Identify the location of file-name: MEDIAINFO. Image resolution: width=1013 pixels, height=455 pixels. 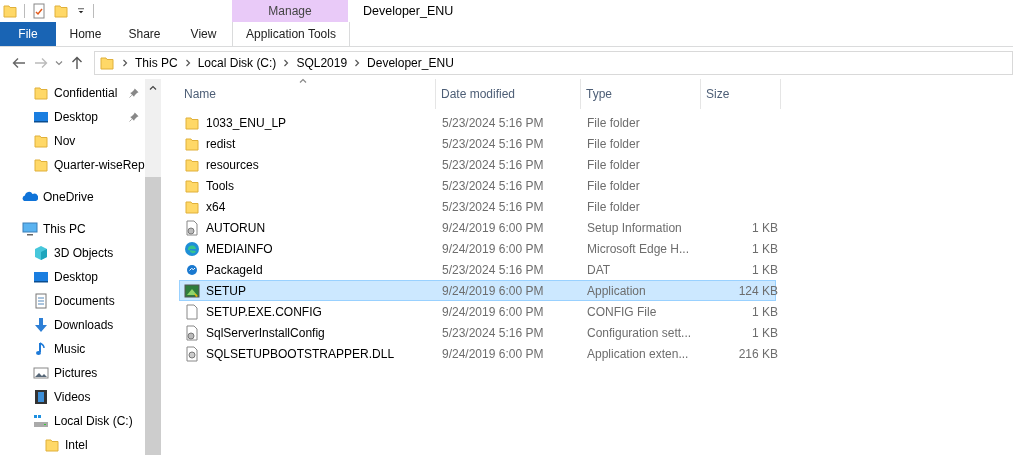
(239, 248).